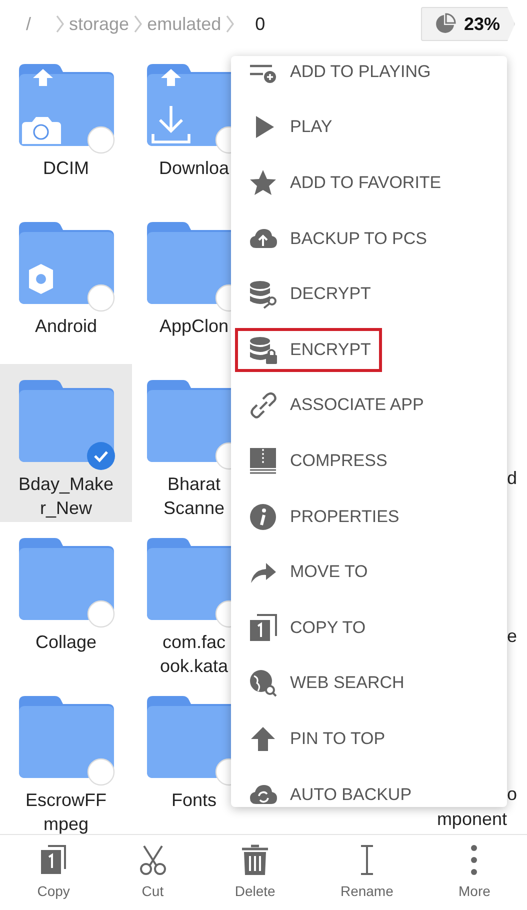  Describe the element at coordinates (343, 182) in the screenshot. I see `highlight-frame: ADD TO FAVORITE` at that location.